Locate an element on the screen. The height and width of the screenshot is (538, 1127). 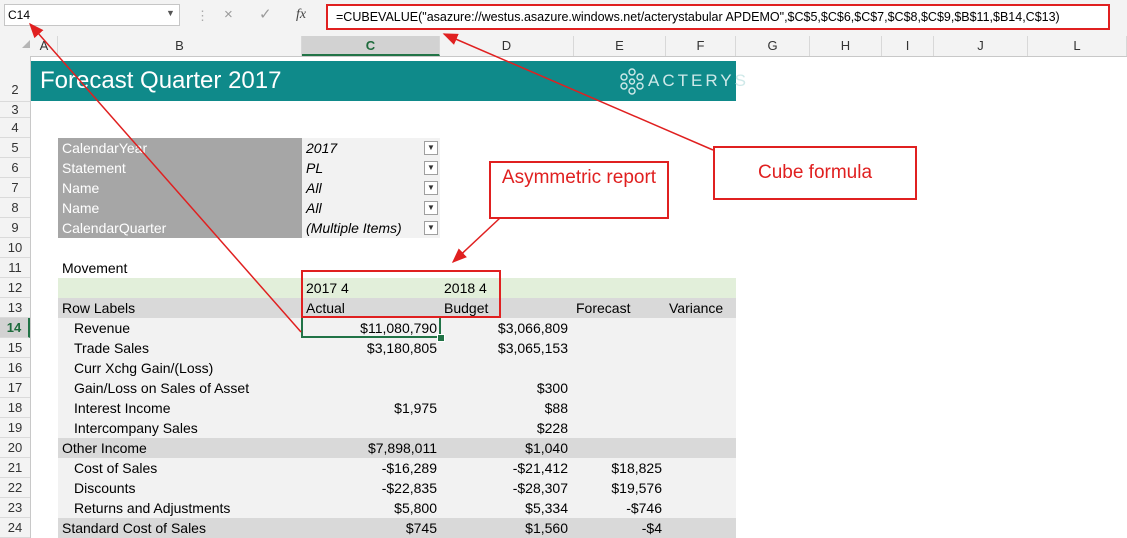
cell-budget: $3,066,809 is located at coordinates (504, 328).